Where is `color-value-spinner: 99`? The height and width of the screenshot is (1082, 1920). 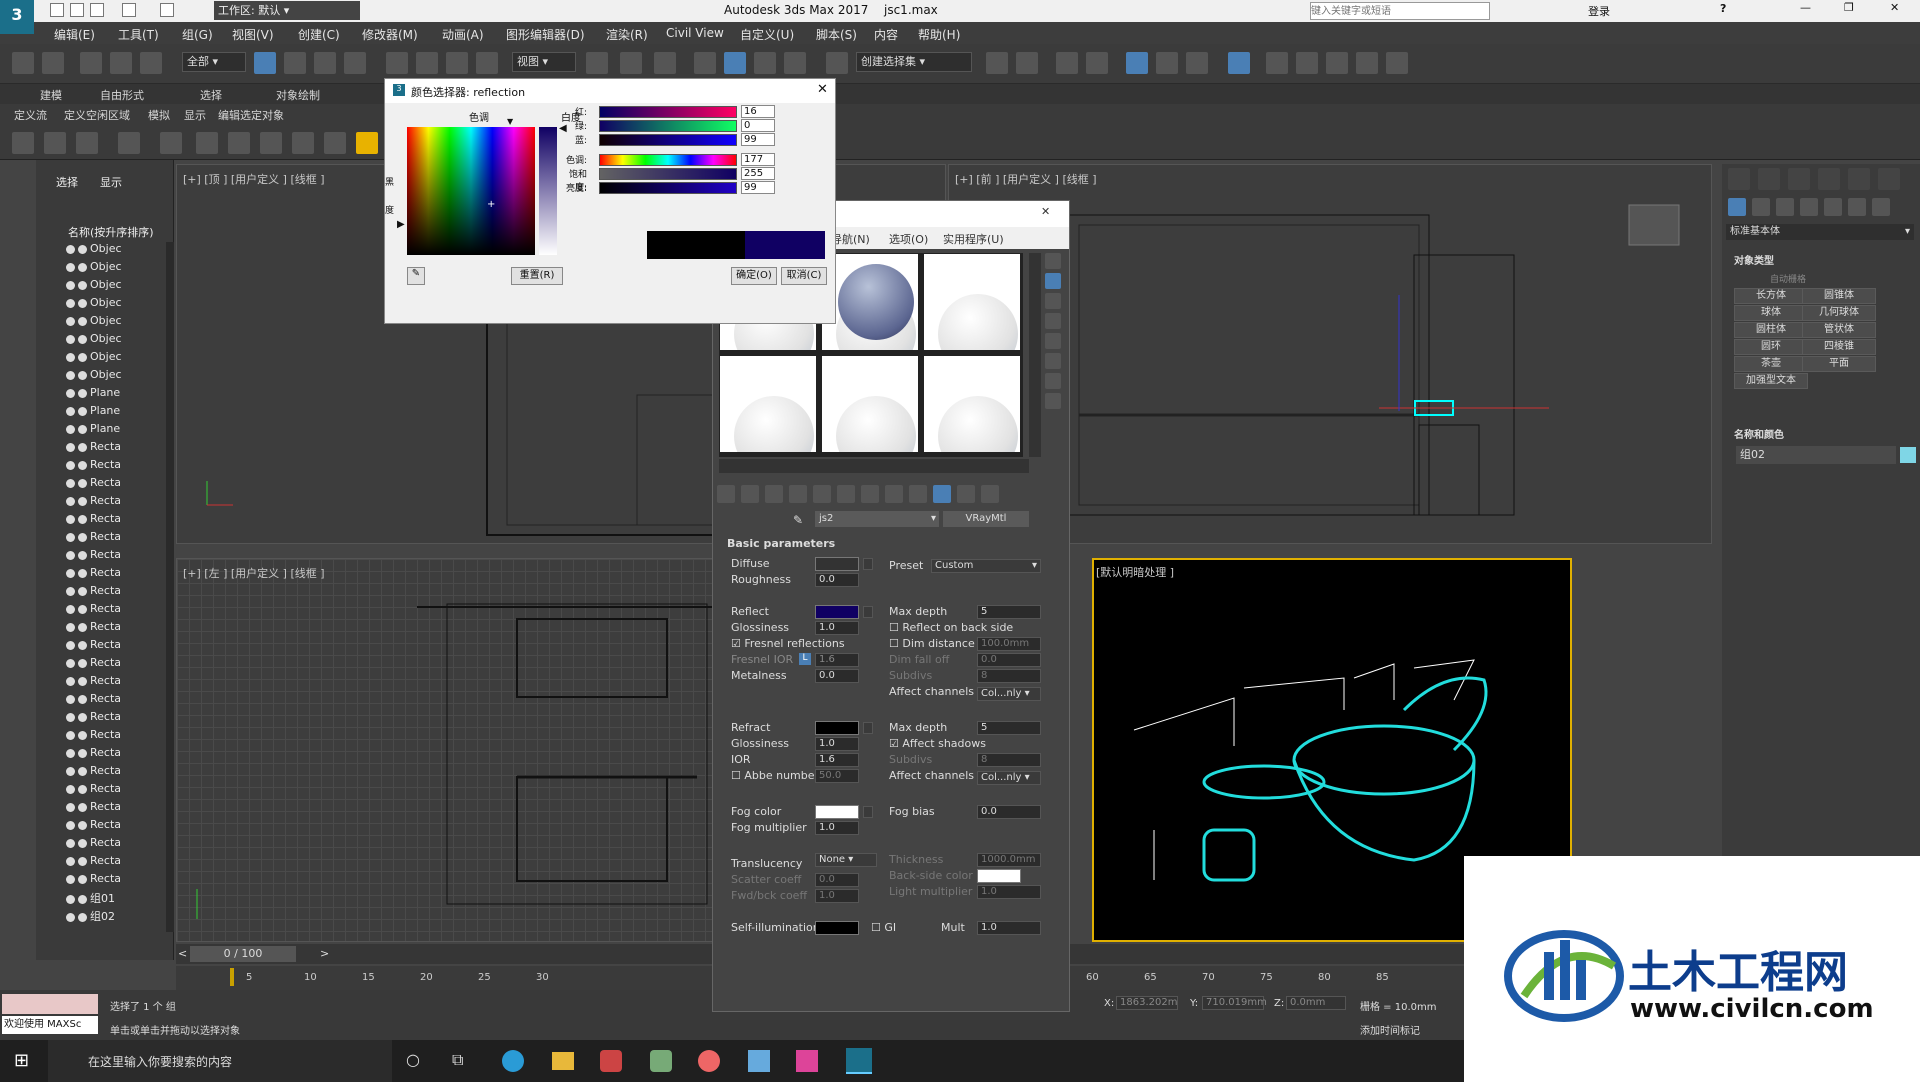 color-value-spinner: 99 is located at coordinates (758, 139).